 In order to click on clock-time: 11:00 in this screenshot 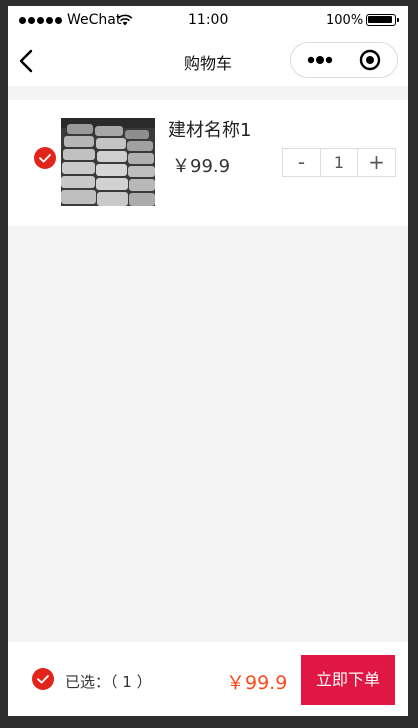, I will do `click(208, 20)`.